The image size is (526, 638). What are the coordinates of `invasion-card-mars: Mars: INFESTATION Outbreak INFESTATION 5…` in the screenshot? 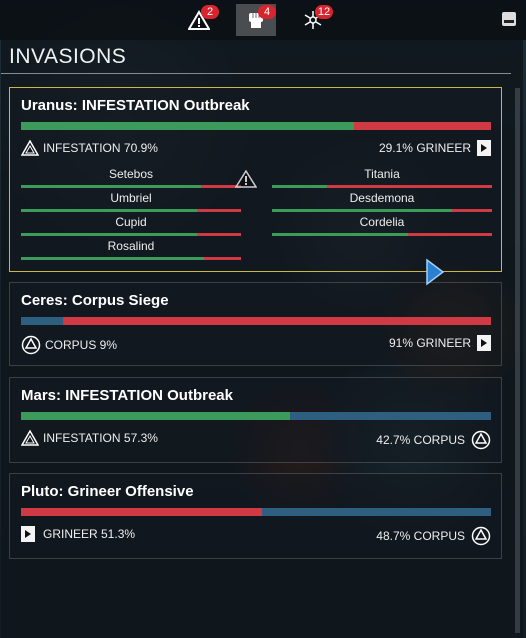 It's located at (255, 420).